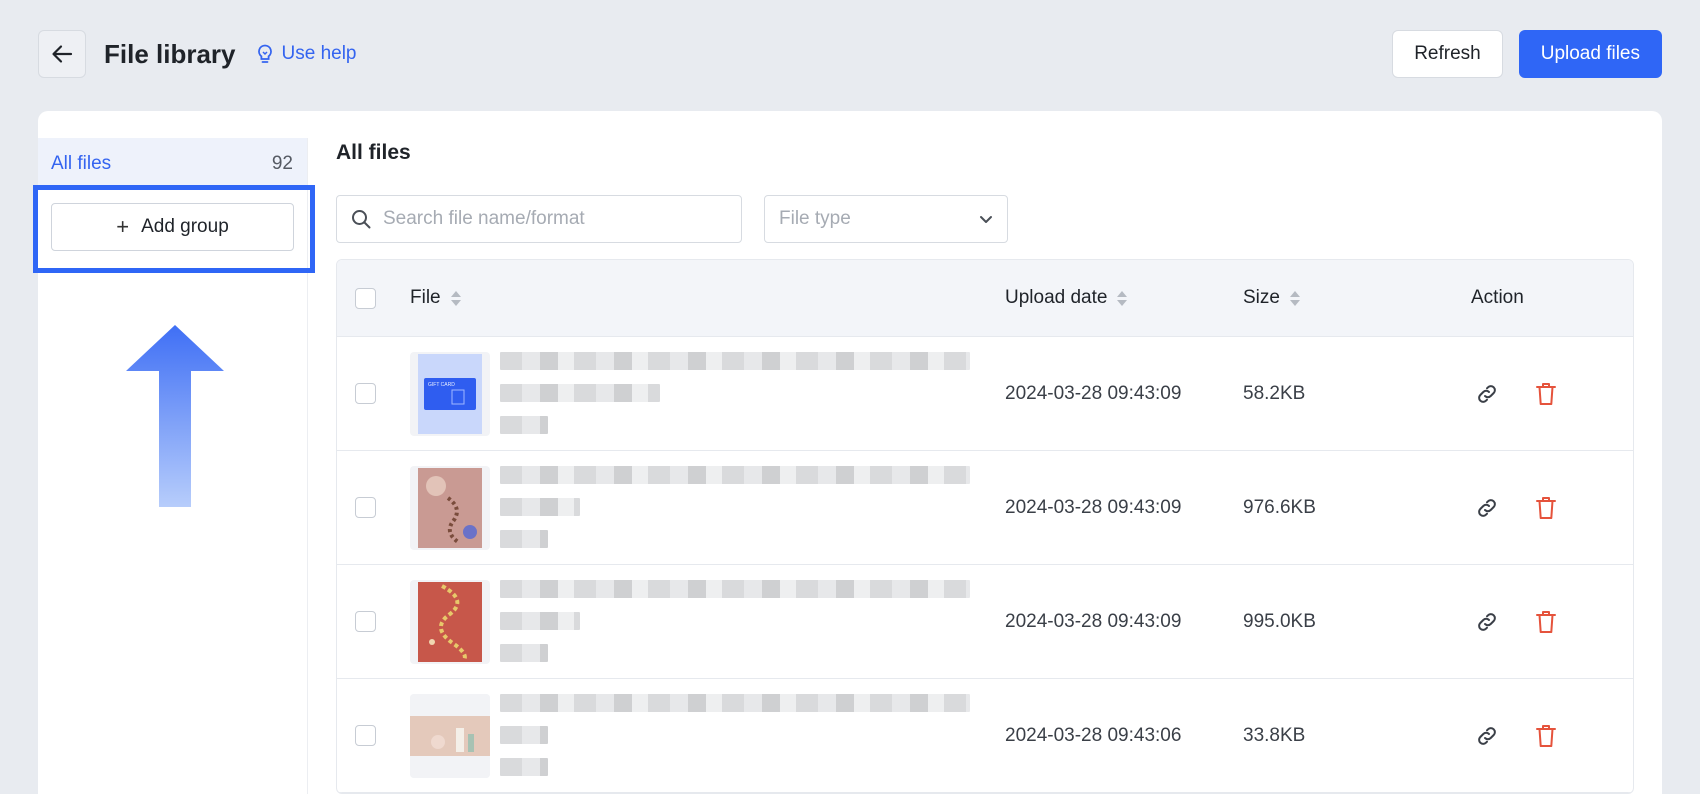  I want to click on search-icon, so click(361, 219).